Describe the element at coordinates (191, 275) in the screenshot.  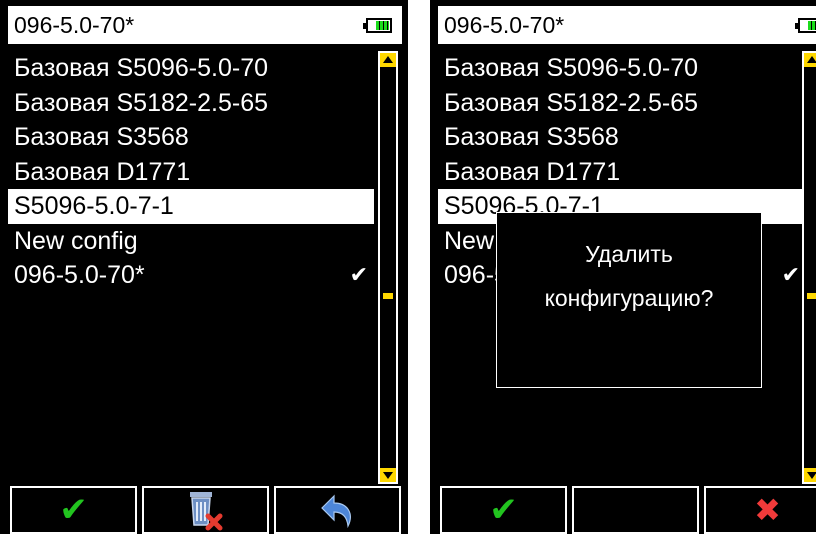
I see `list-item-active: 096-5.0-70* ✔` at that location.